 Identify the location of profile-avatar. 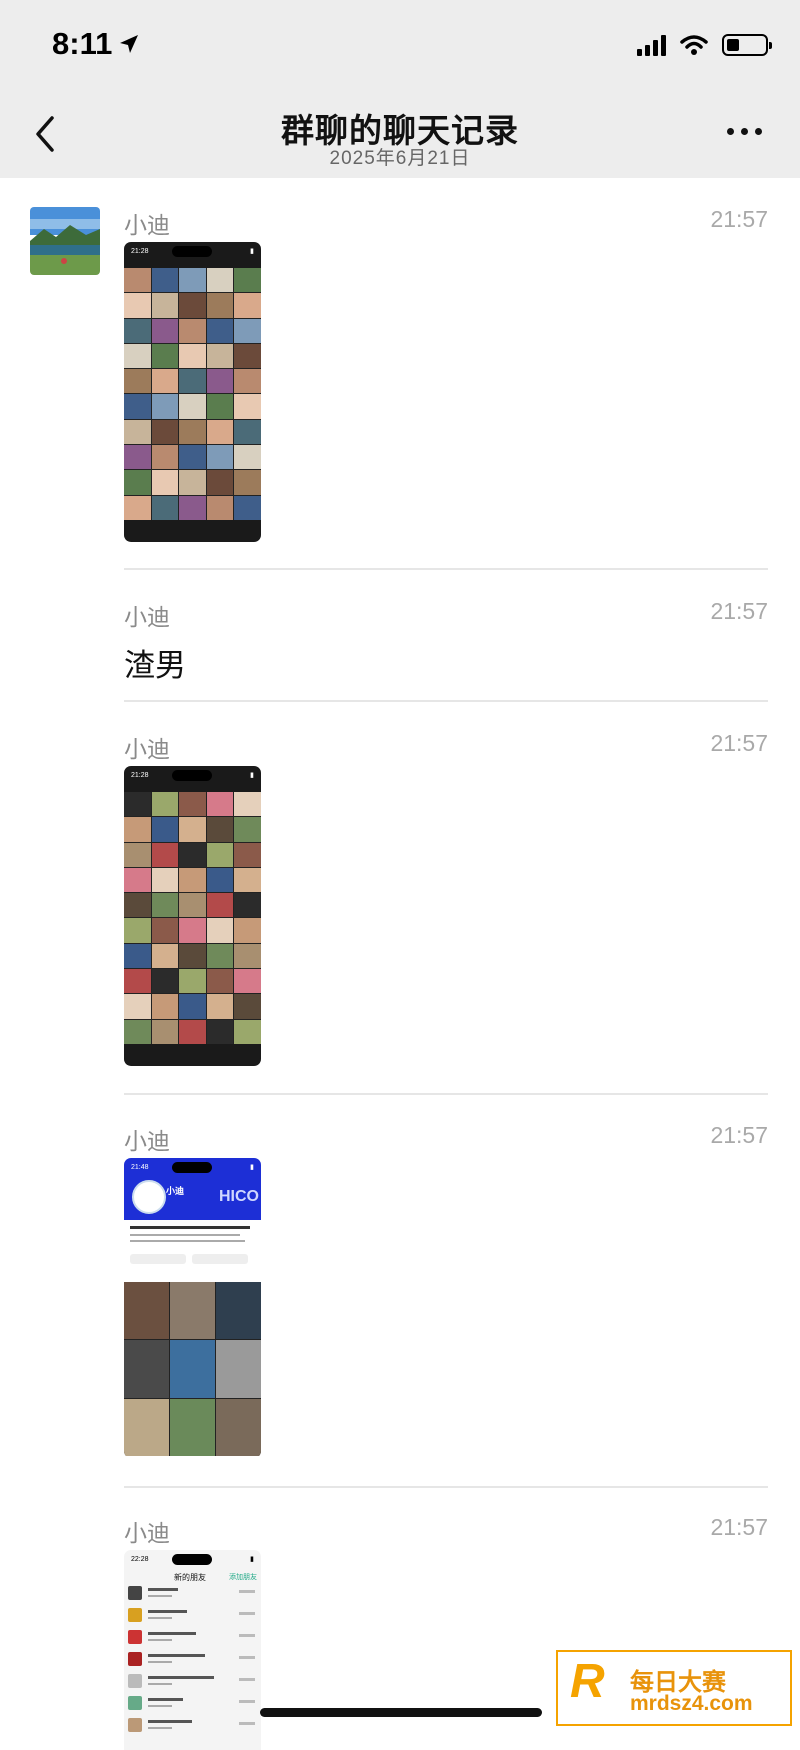
(149, 1197).